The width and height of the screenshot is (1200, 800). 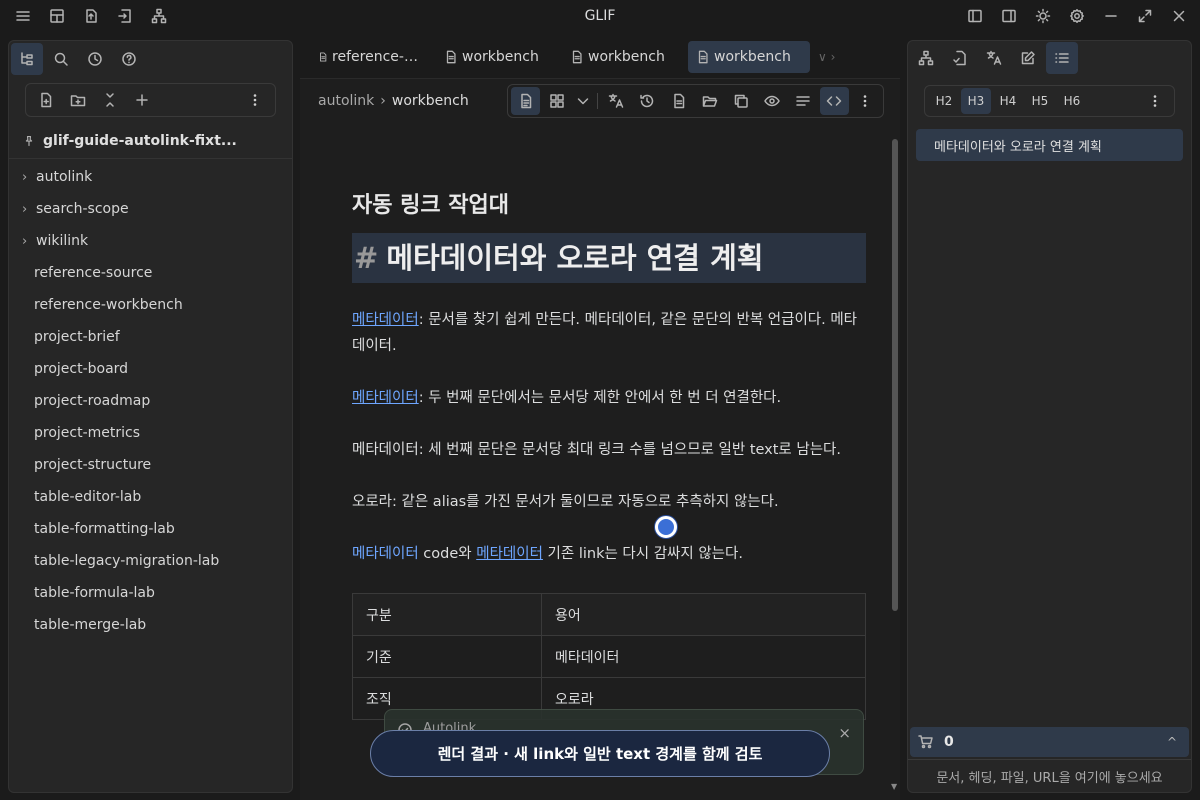 I want to click on file-label: reference-workbench, so click(x=108, y=305).